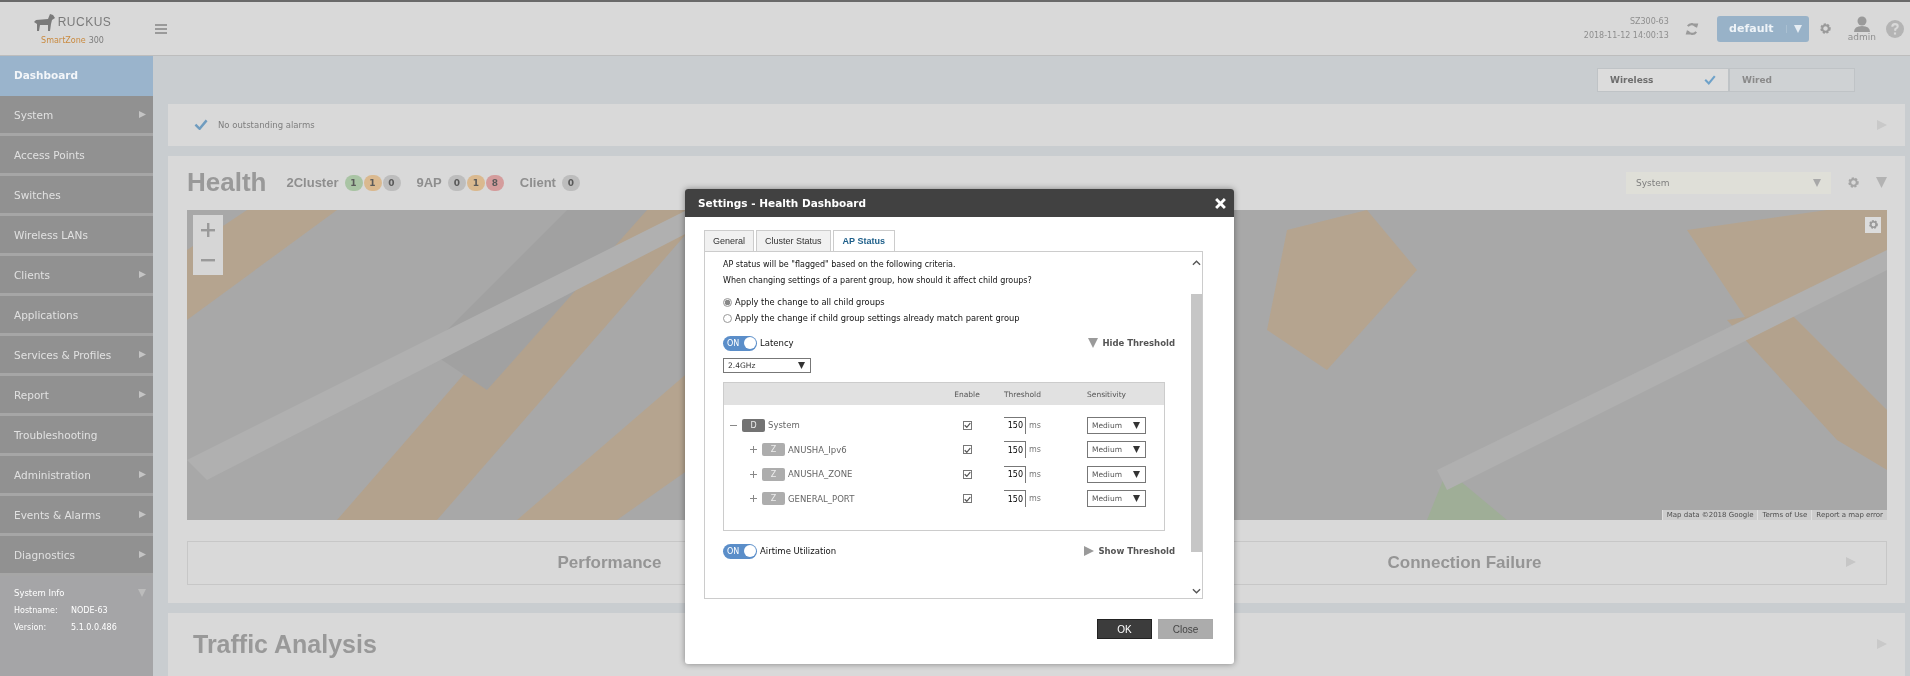 Image resolution: width=1910 pixels, height=676 pixels. What do you see at coordinates (878, 281) in the screenshot?
I see `question-text: When changing settings of a parent group, how should it affect child groups?` at bounding box center [878, 281].